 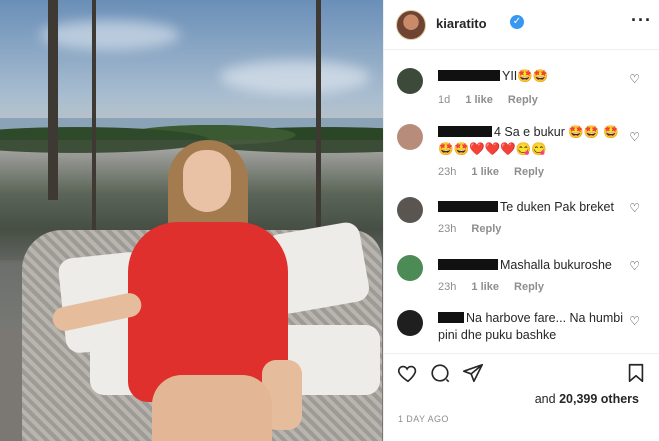 What do you see at coordinates (521, 373) in the screenshot?
I see `post-actions-bar` at bounding box center [521, 373].